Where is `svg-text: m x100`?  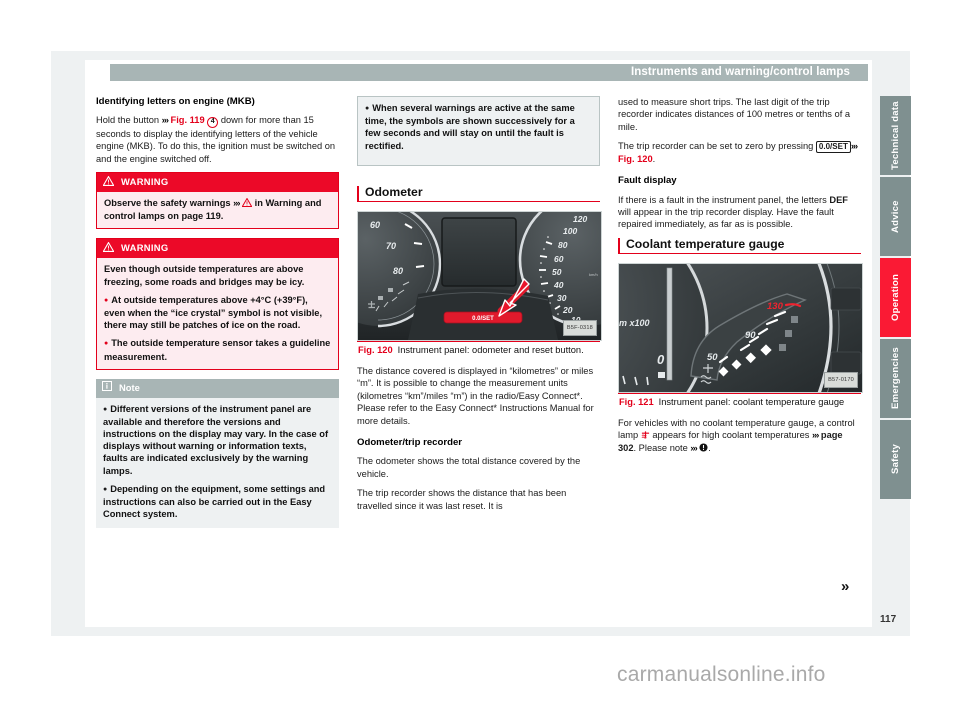
svg-text: m x100 is located at coordinates (634, 323).